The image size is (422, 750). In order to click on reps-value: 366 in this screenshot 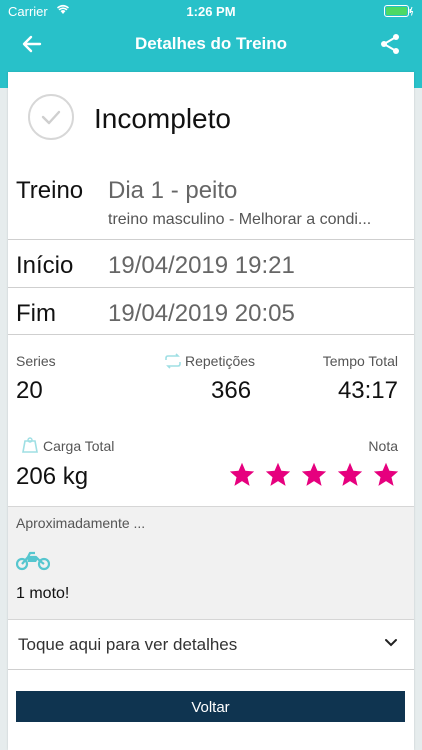, I will do `click(231, 390)`.